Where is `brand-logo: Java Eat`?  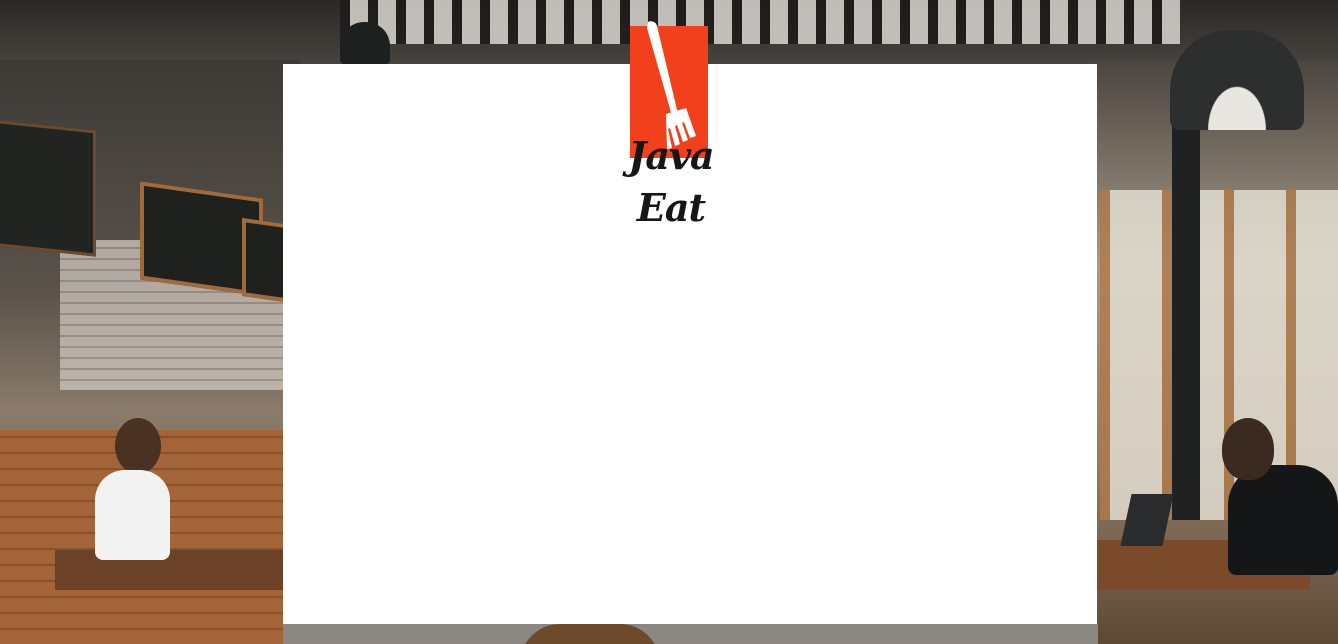 brand-logo: Java Eat is located at coordinates (670, 124).